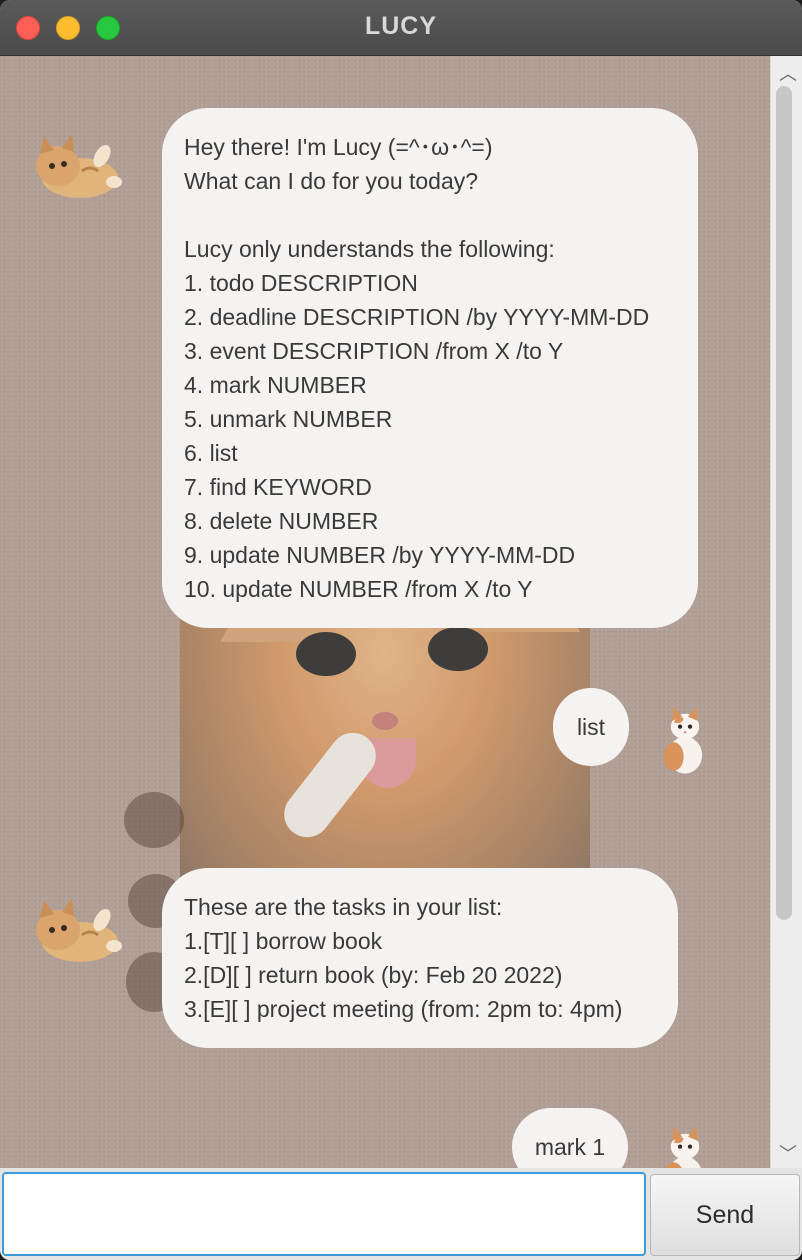 Image resolution: width=802 pixels, height=1260 pixels. I want to click on user-message-bubble: list, so click(591, 727).